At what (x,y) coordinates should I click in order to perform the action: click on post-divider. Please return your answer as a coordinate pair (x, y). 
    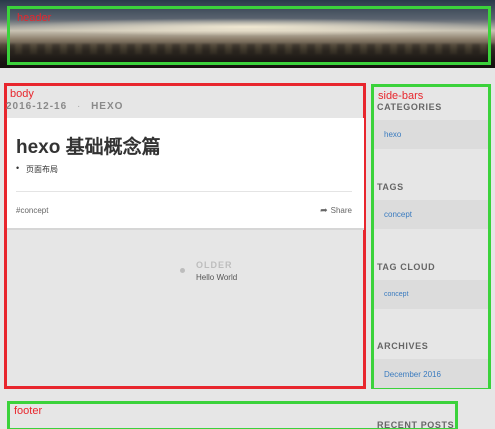
    Looking at the image, I should click on (184, 191).